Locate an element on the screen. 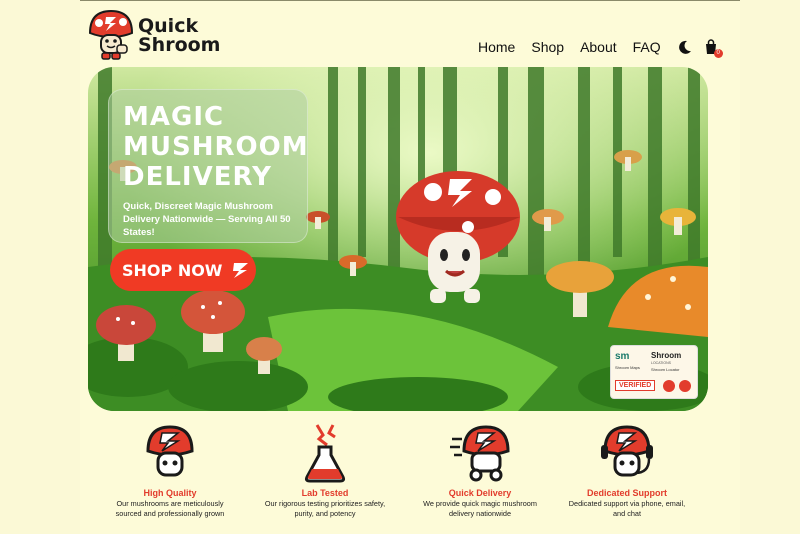 Image resolution: width=800 pixels, height=534 pixels. feature-title: Lab Tested is located at coordinates (325, 493).